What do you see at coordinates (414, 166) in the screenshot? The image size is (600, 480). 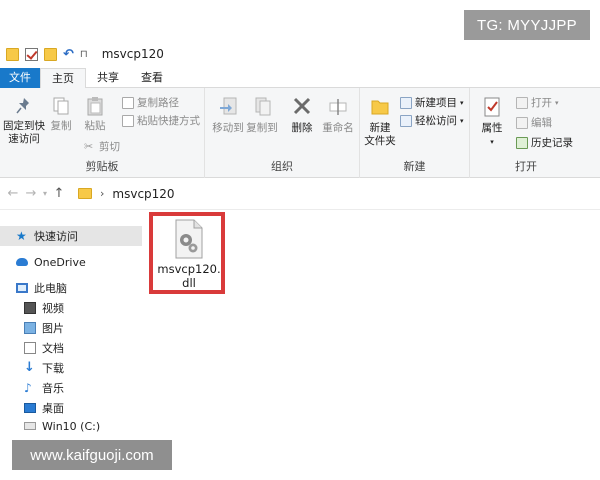 I see `new-group-label: 新建` at bounding box center [414, 166].